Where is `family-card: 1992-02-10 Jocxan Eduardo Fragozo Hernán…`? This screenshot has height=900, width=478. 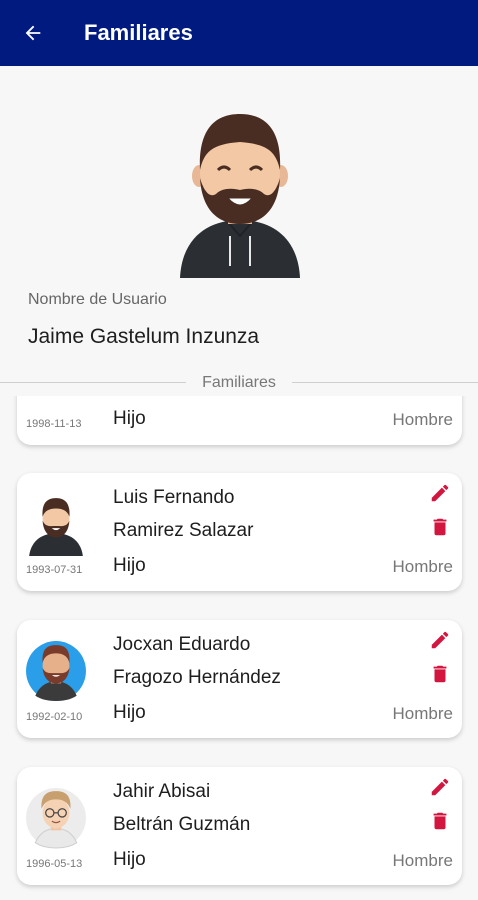
family-card: 1992-02-10 Jocxan Eduardo Fragozo Hernán… is located at coordinates (239, 679).